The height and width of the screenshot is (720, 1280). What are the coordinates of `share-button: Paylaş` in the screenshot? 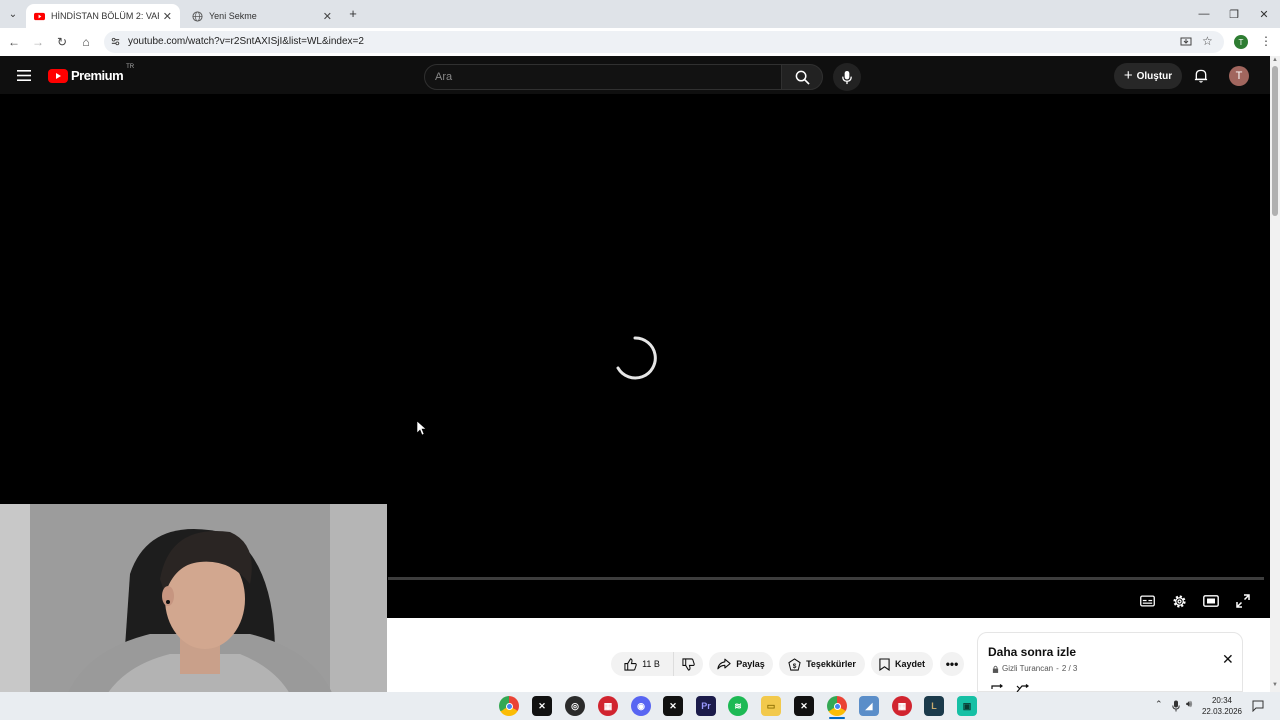 It's located at (741, 664).